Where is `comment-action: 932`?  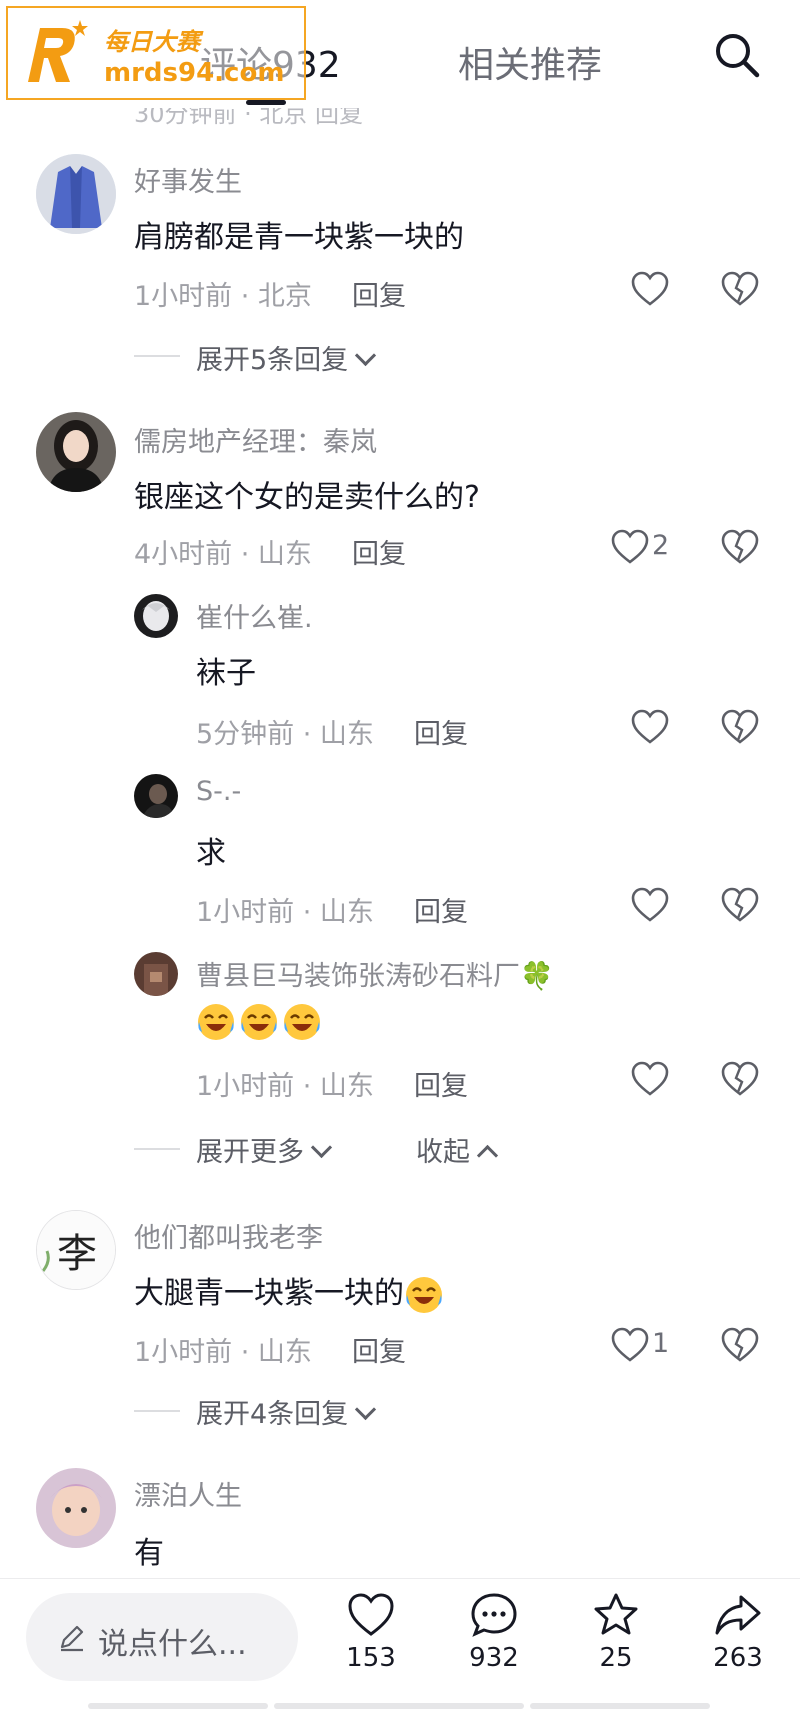
comment-action: 932 is located at coordinates (494, 1632).